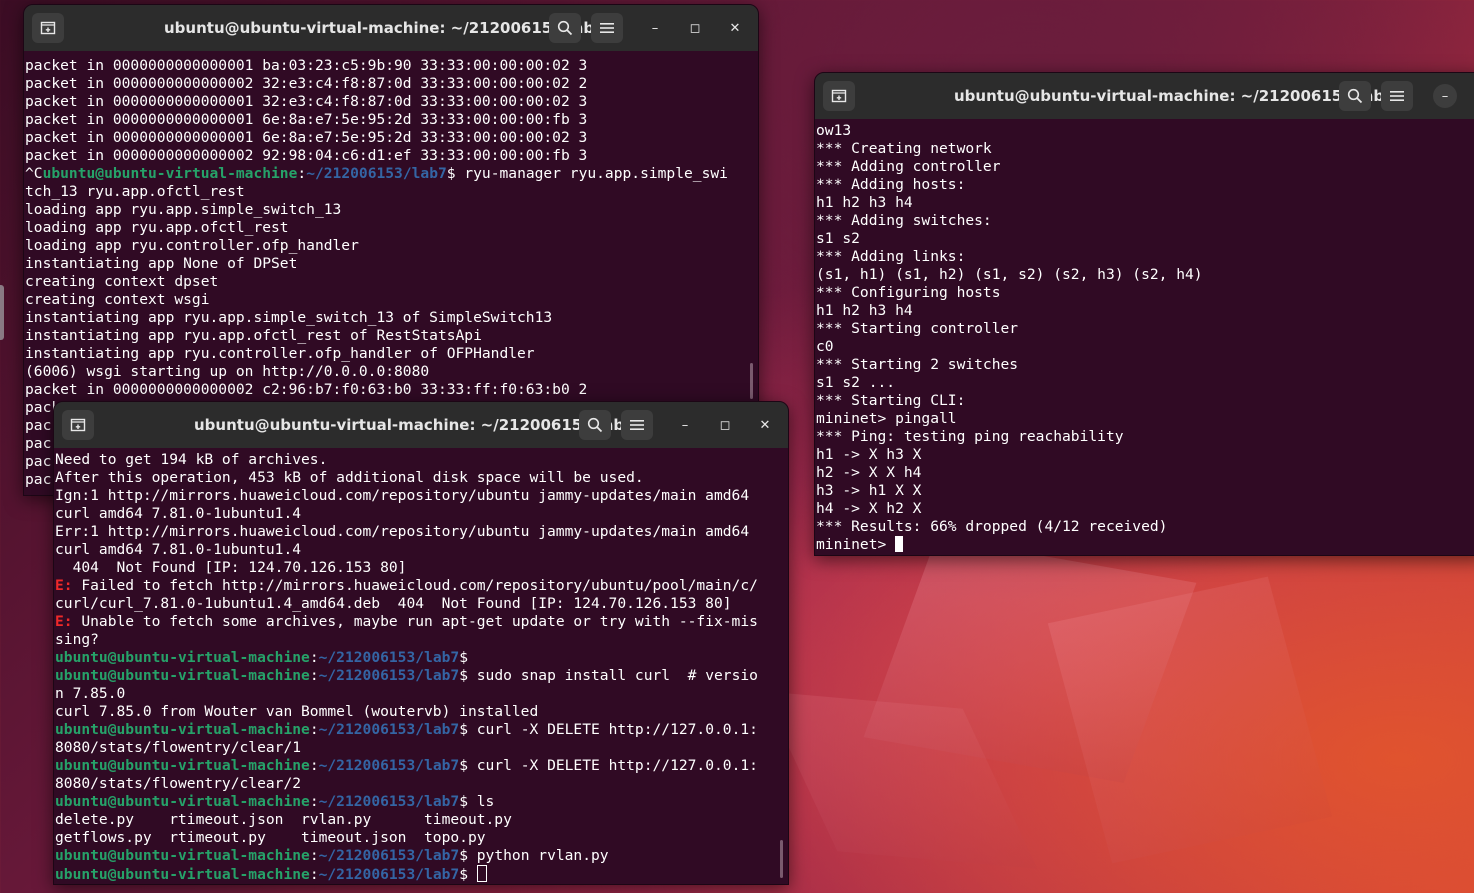 The height and width of the screenshot is (893, 1474). What do you see at coordinates (856, 544) in the screenshot?
I see `terminal-text: mininet>` at bounding box center [856, 544].